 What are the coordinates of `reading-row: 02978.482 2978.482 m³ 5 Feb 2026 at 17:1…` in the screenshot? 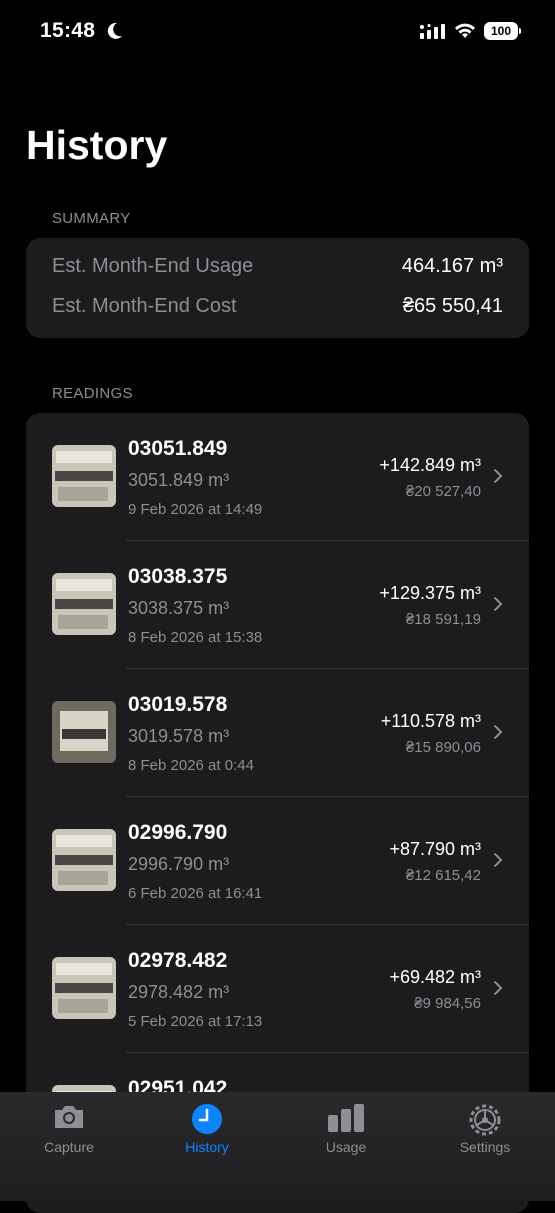 It's located at (277, 989).